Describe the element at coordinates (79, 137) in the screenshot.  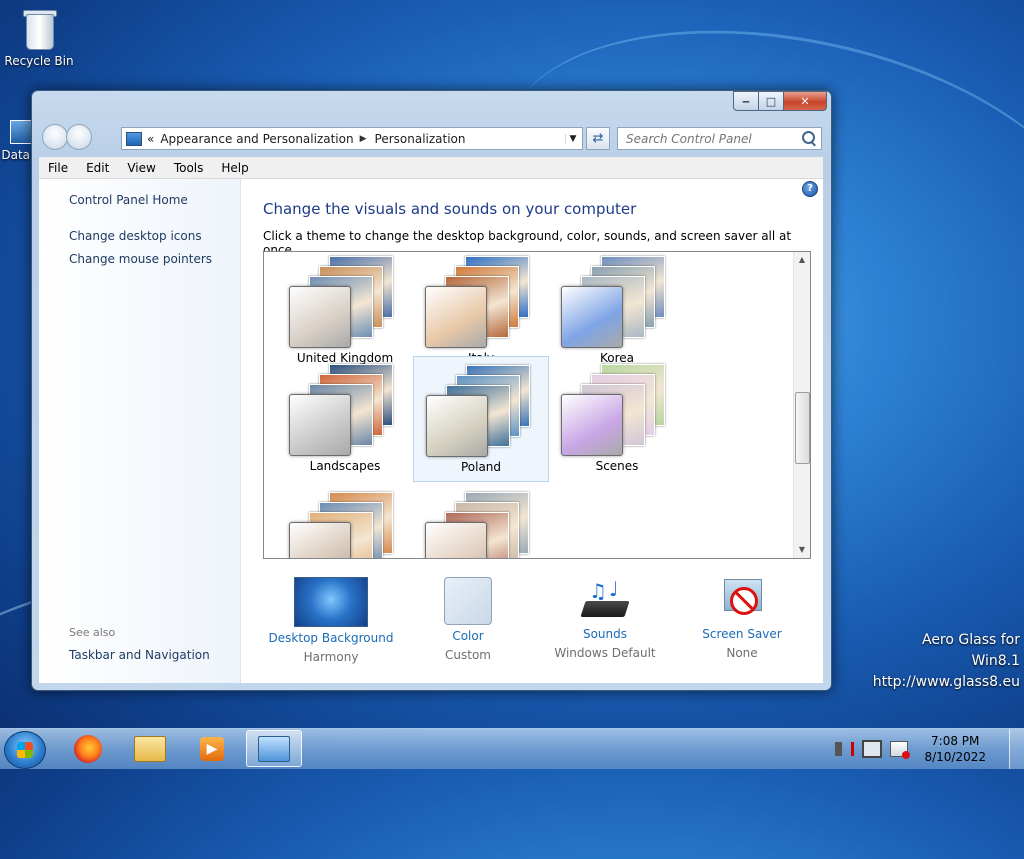
I see `forward-button` at that location.